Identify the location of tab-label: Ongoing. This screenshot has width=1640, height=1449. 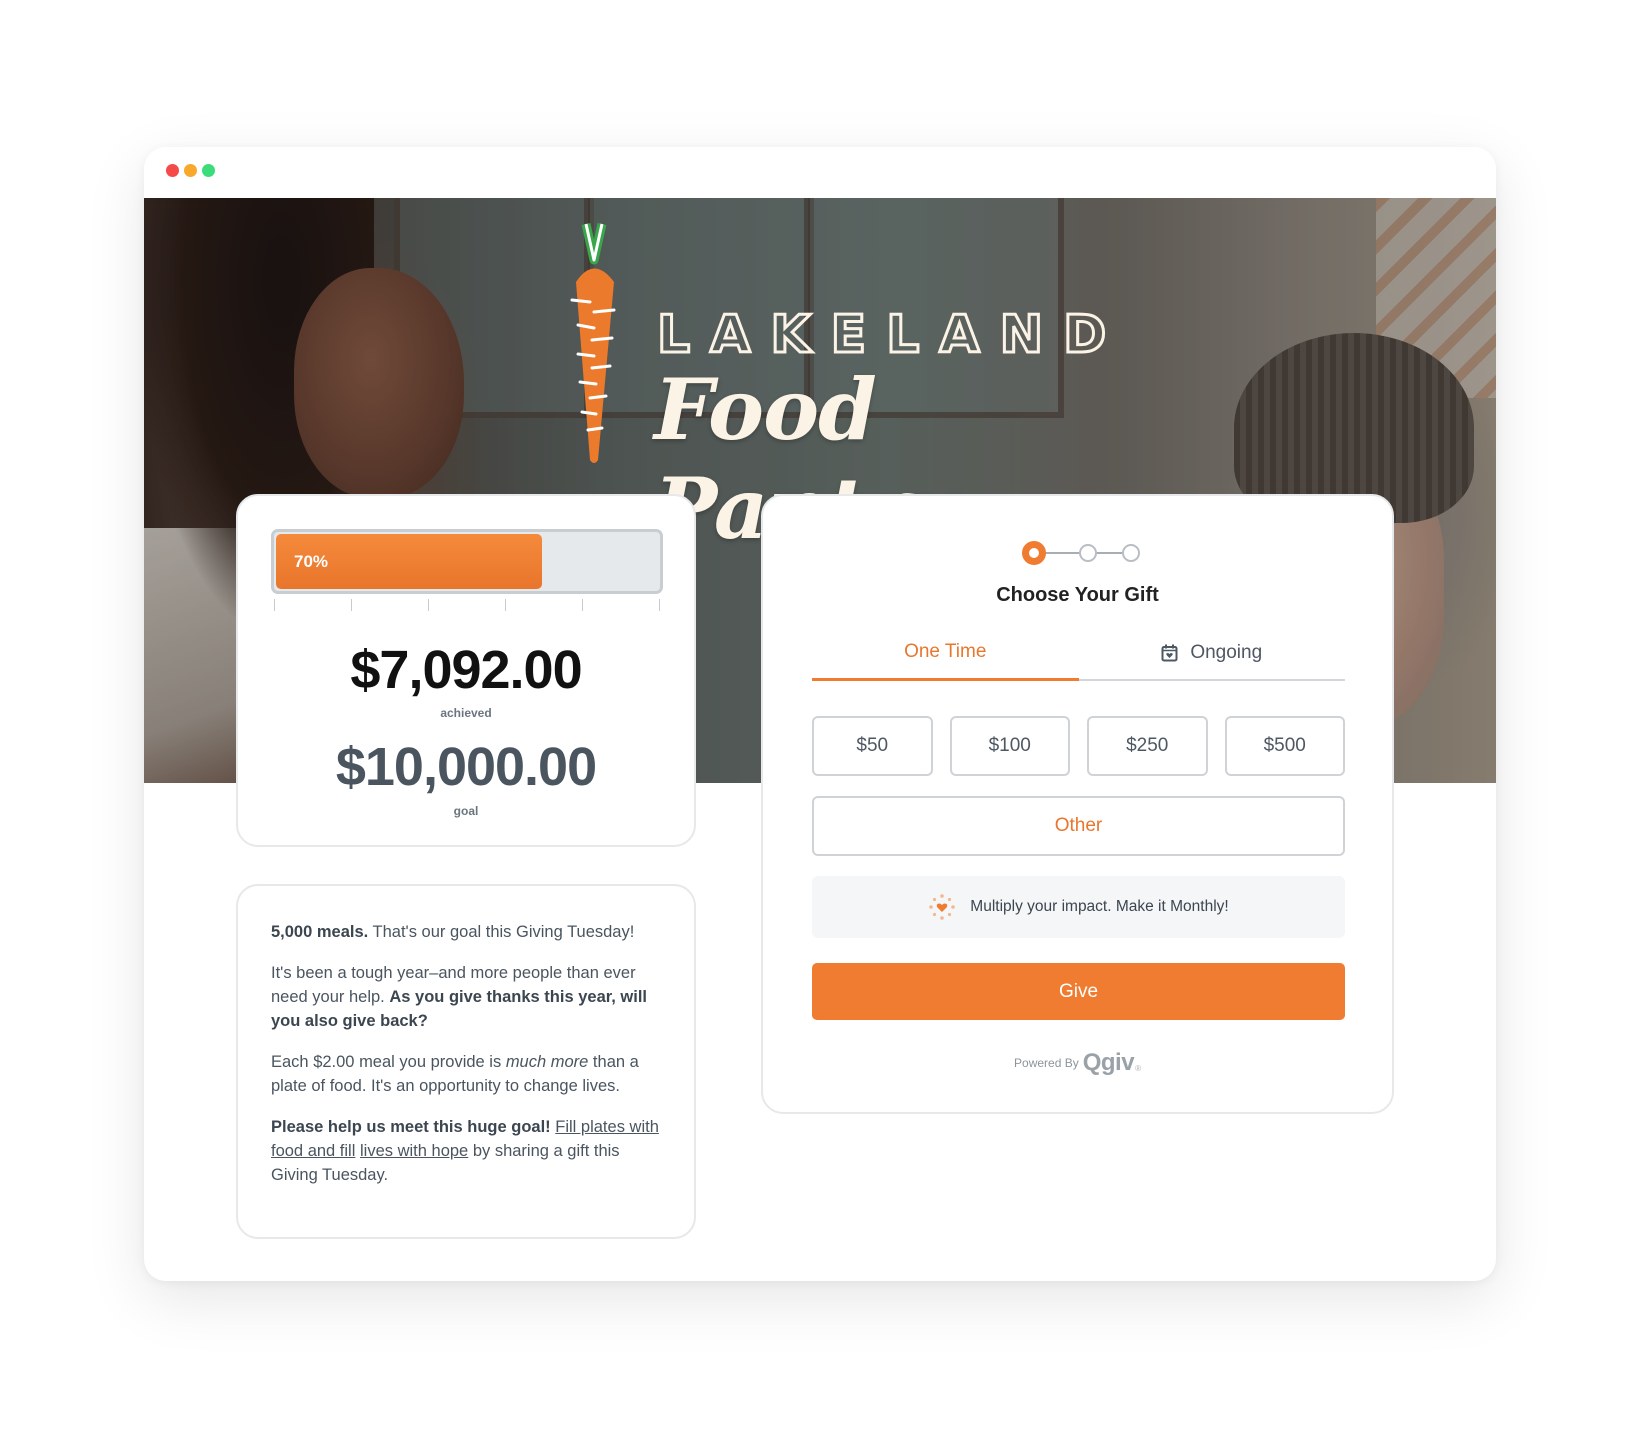
(1226, 652).